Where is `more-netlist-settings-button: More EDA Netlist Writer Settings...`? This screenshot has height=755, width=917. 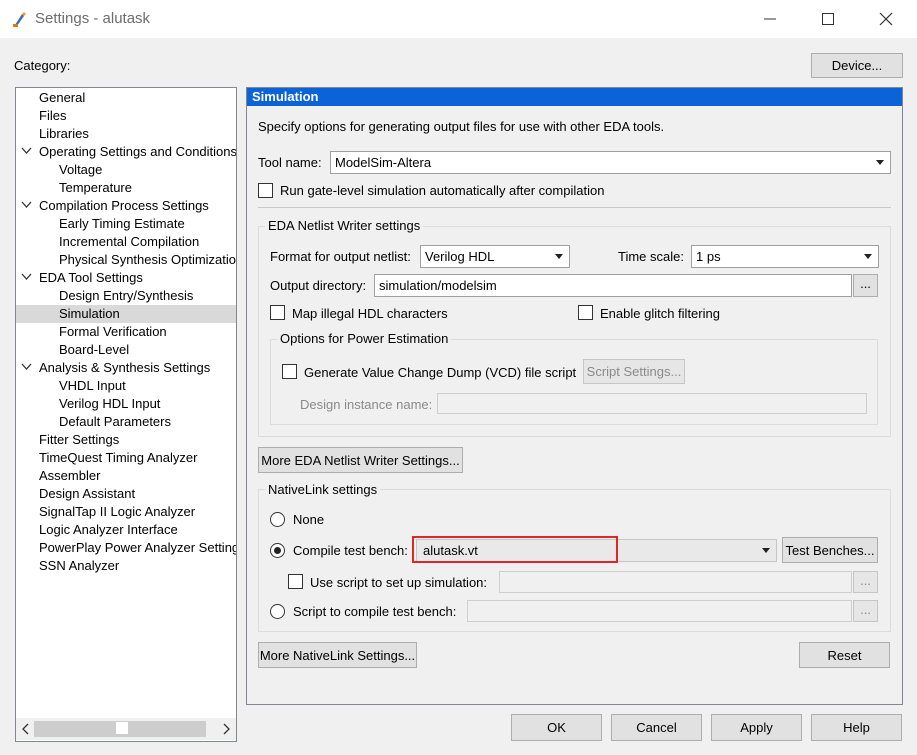
more-netlist-settings-button: More EDA Netlist Writer Settings... is located at coordinates (360, 460).